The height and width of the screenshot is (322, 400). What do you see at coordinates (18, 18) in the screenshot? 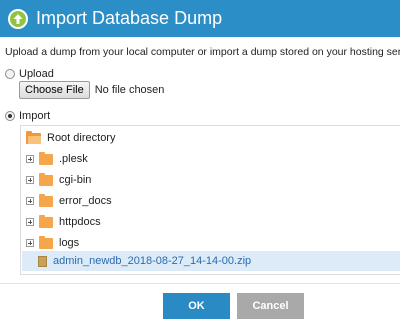
I see `upload-arrow-icon` at bounding box center [18, 18].